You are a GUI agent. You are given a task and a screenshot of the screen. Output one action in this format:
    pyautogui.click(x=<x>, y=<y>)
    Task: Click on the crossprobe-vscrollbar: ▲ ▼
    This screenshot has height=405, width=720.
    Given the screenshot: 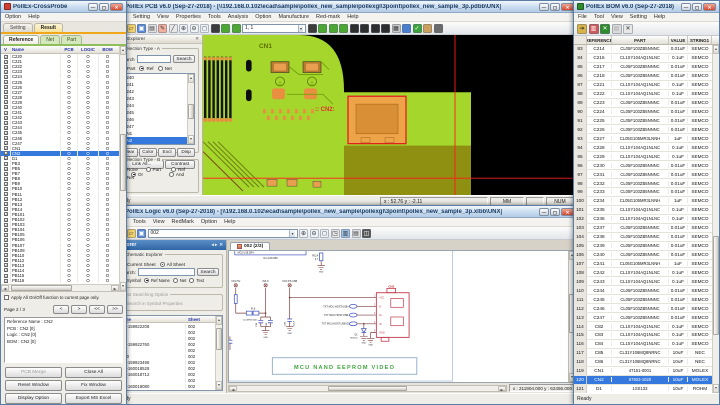 What is the action you would take?
    pyautogui.click(x=122, y=168)
    